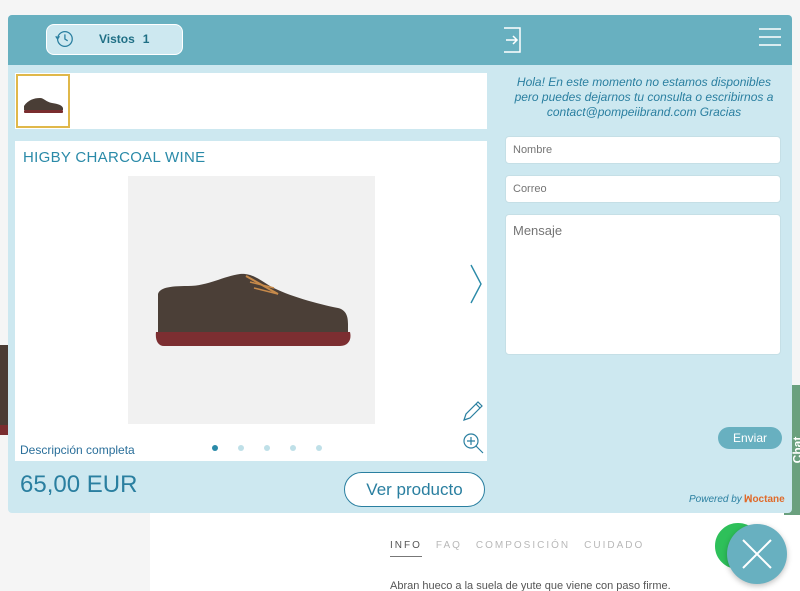  I want to click on product-image, so click(251, 300).